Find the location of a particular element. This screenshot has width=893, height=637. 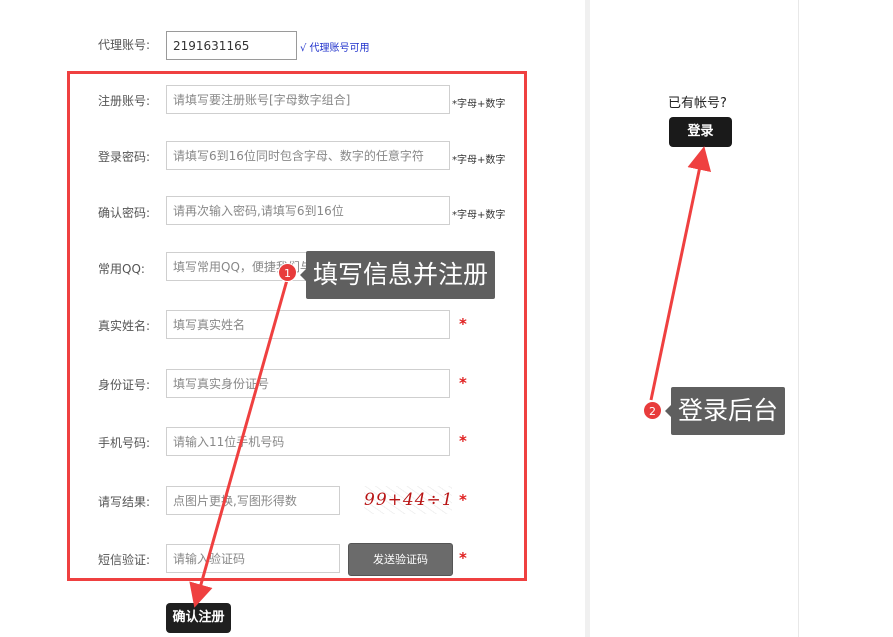

step-2-callout: 登录后台 is located at coordinates (725, 411).